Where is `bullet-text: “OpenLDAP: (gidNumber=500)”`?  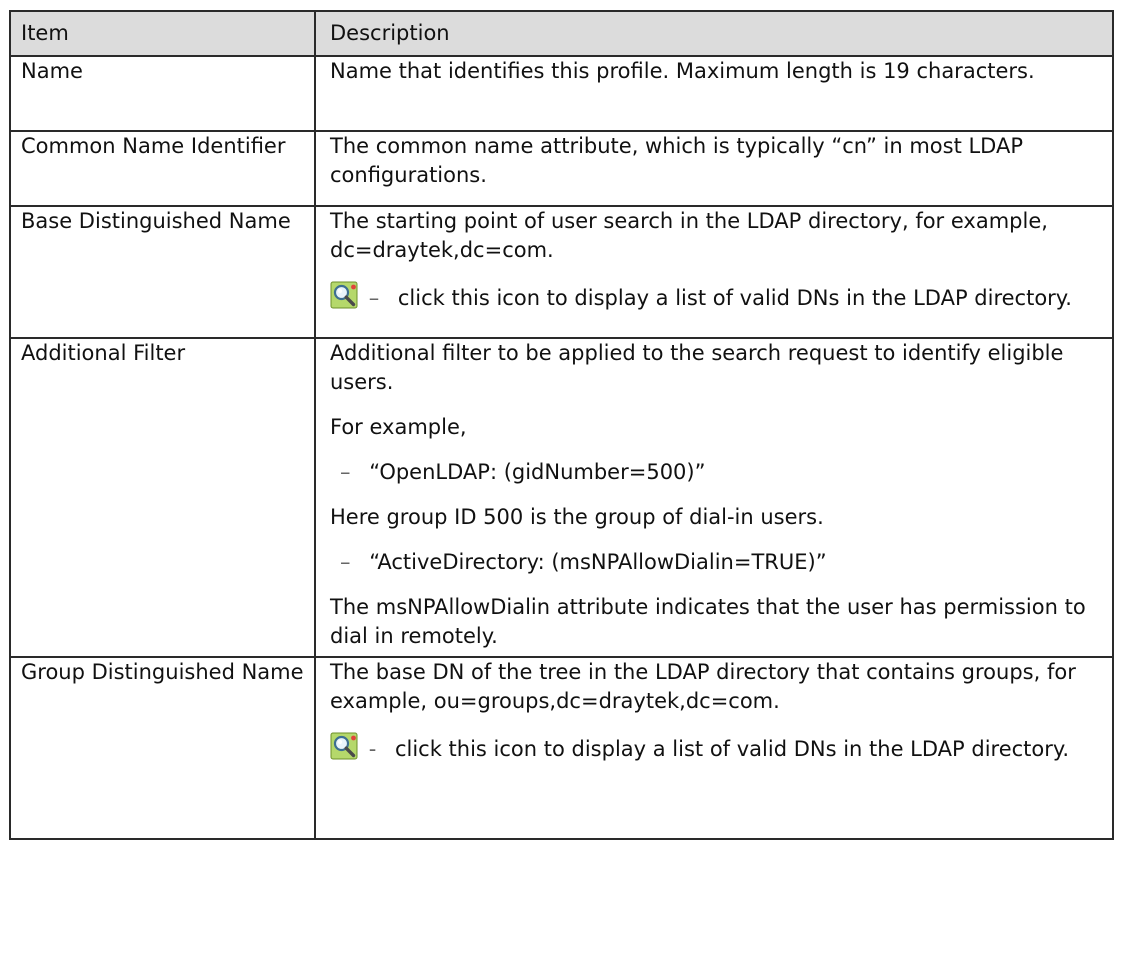 bullet-text: “OpenLDAP: (gidNumber=500)” is located at coordinates (537, 472).